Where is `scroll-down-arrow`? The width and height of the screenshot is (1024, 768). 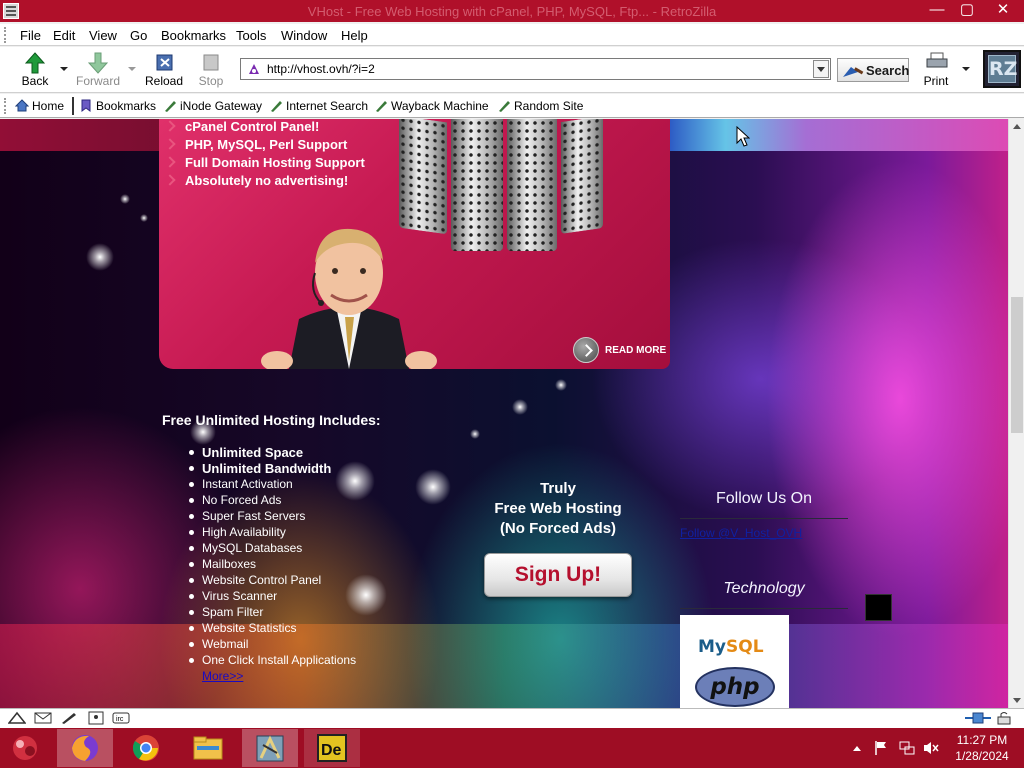 scroll-down-arrow is located at coordinates (1017, 700).